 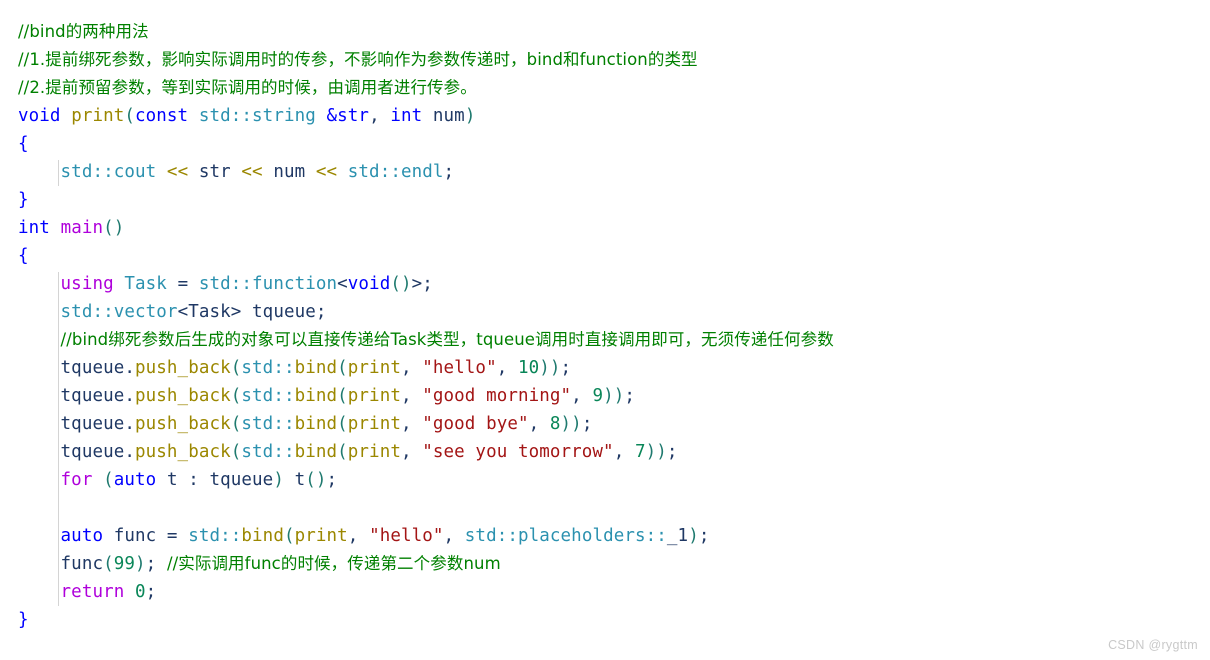 What do you see at coordinates (605, 592) in the screenshot?
I see `code-line-21: return 0;` at bounding box center [605, 592].